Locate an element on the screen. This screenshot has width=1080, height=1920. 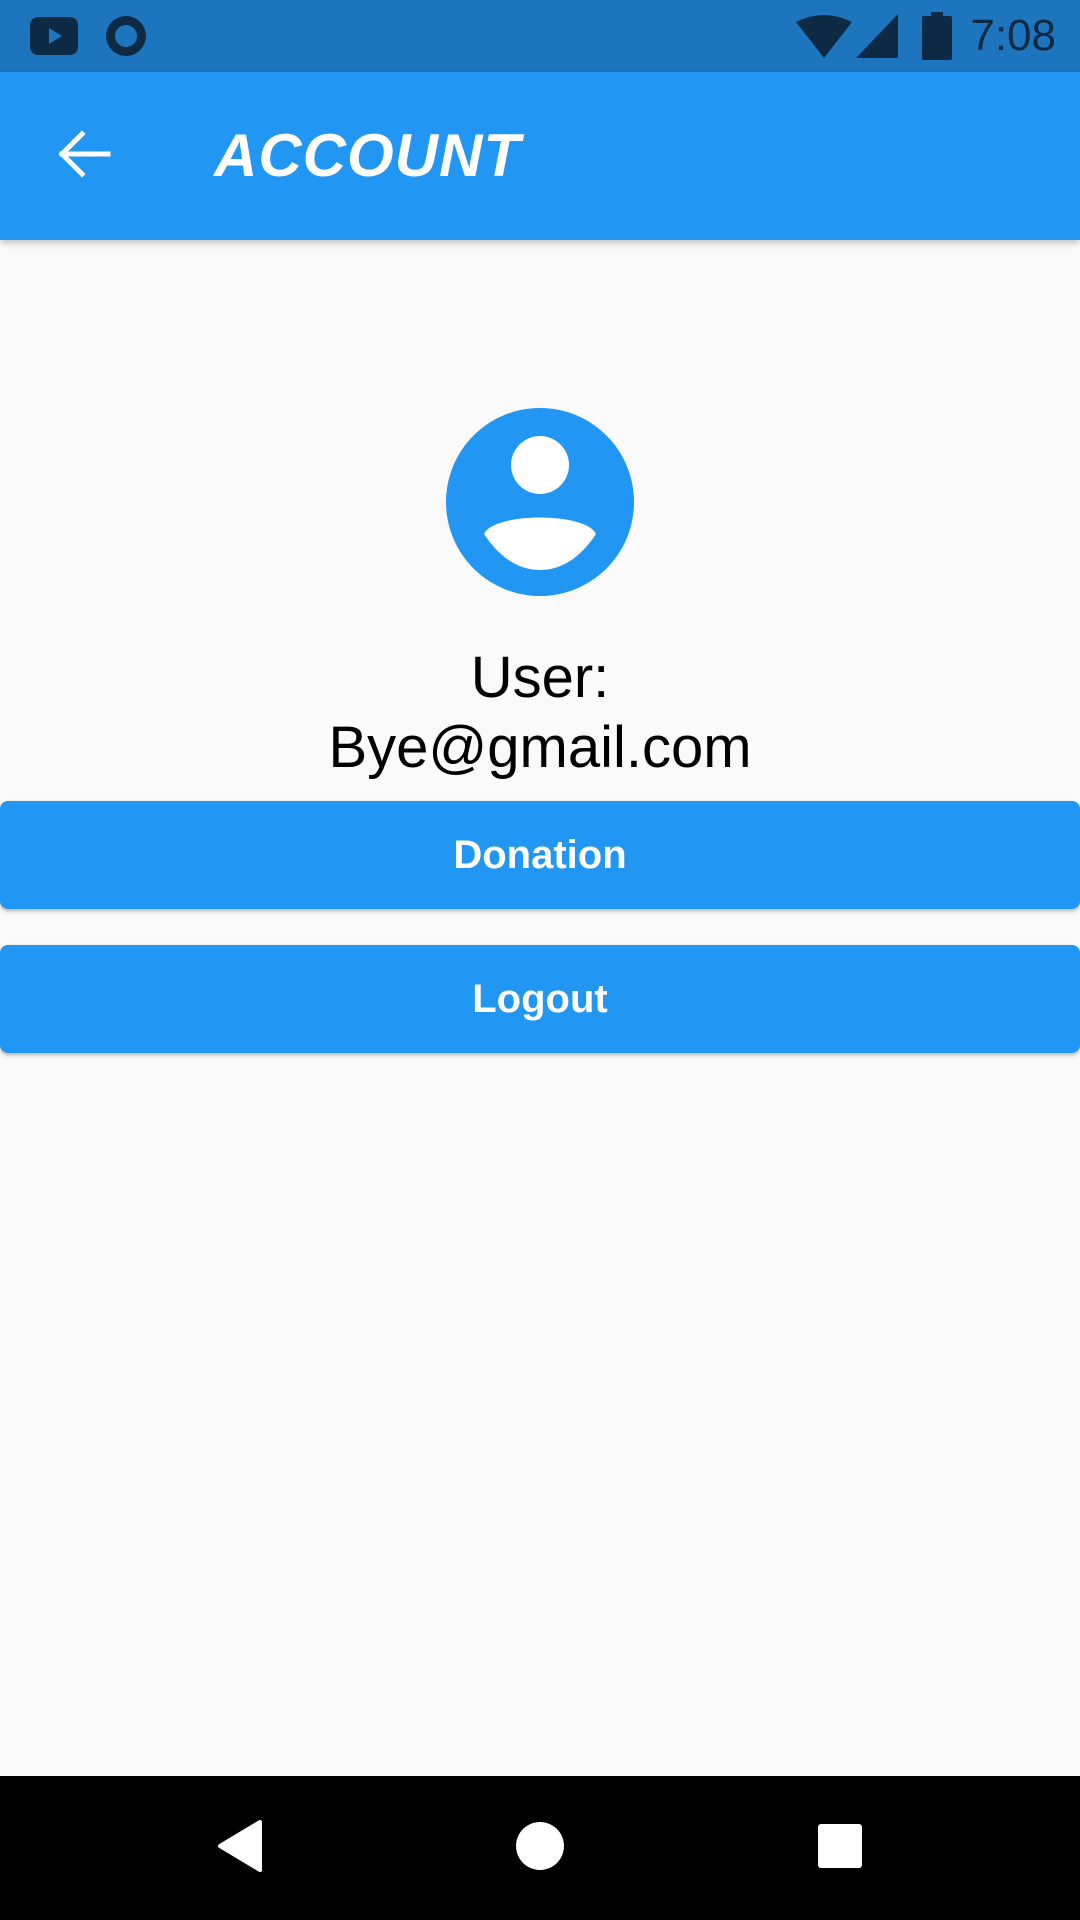
logout-button: Logout is located at coordinates (540, 999).